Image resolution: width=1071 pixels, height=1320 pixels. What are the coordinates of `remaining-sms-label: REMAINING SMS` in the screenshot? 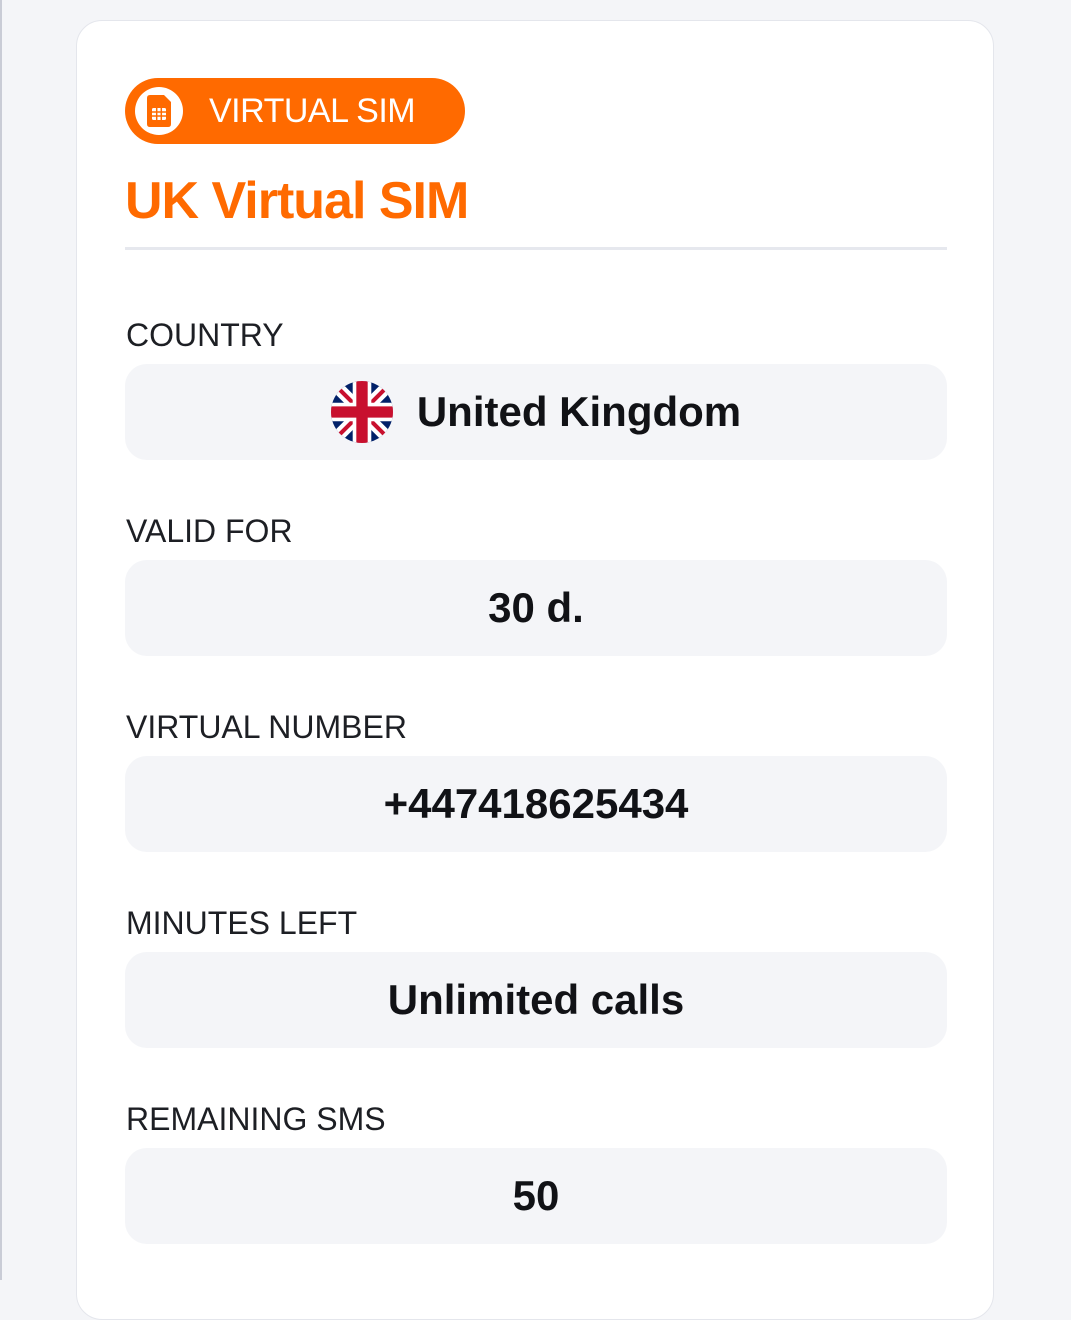 It's located at (256, 1119).